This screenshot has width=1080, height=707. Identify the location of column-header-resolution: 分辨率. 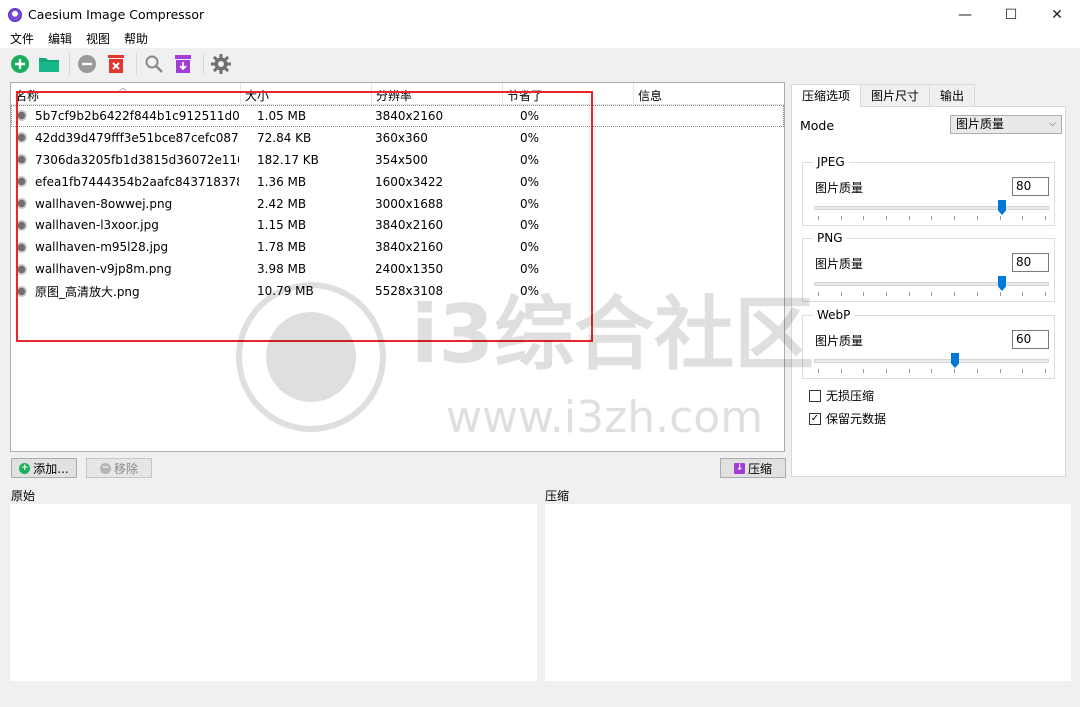
(437, 94).